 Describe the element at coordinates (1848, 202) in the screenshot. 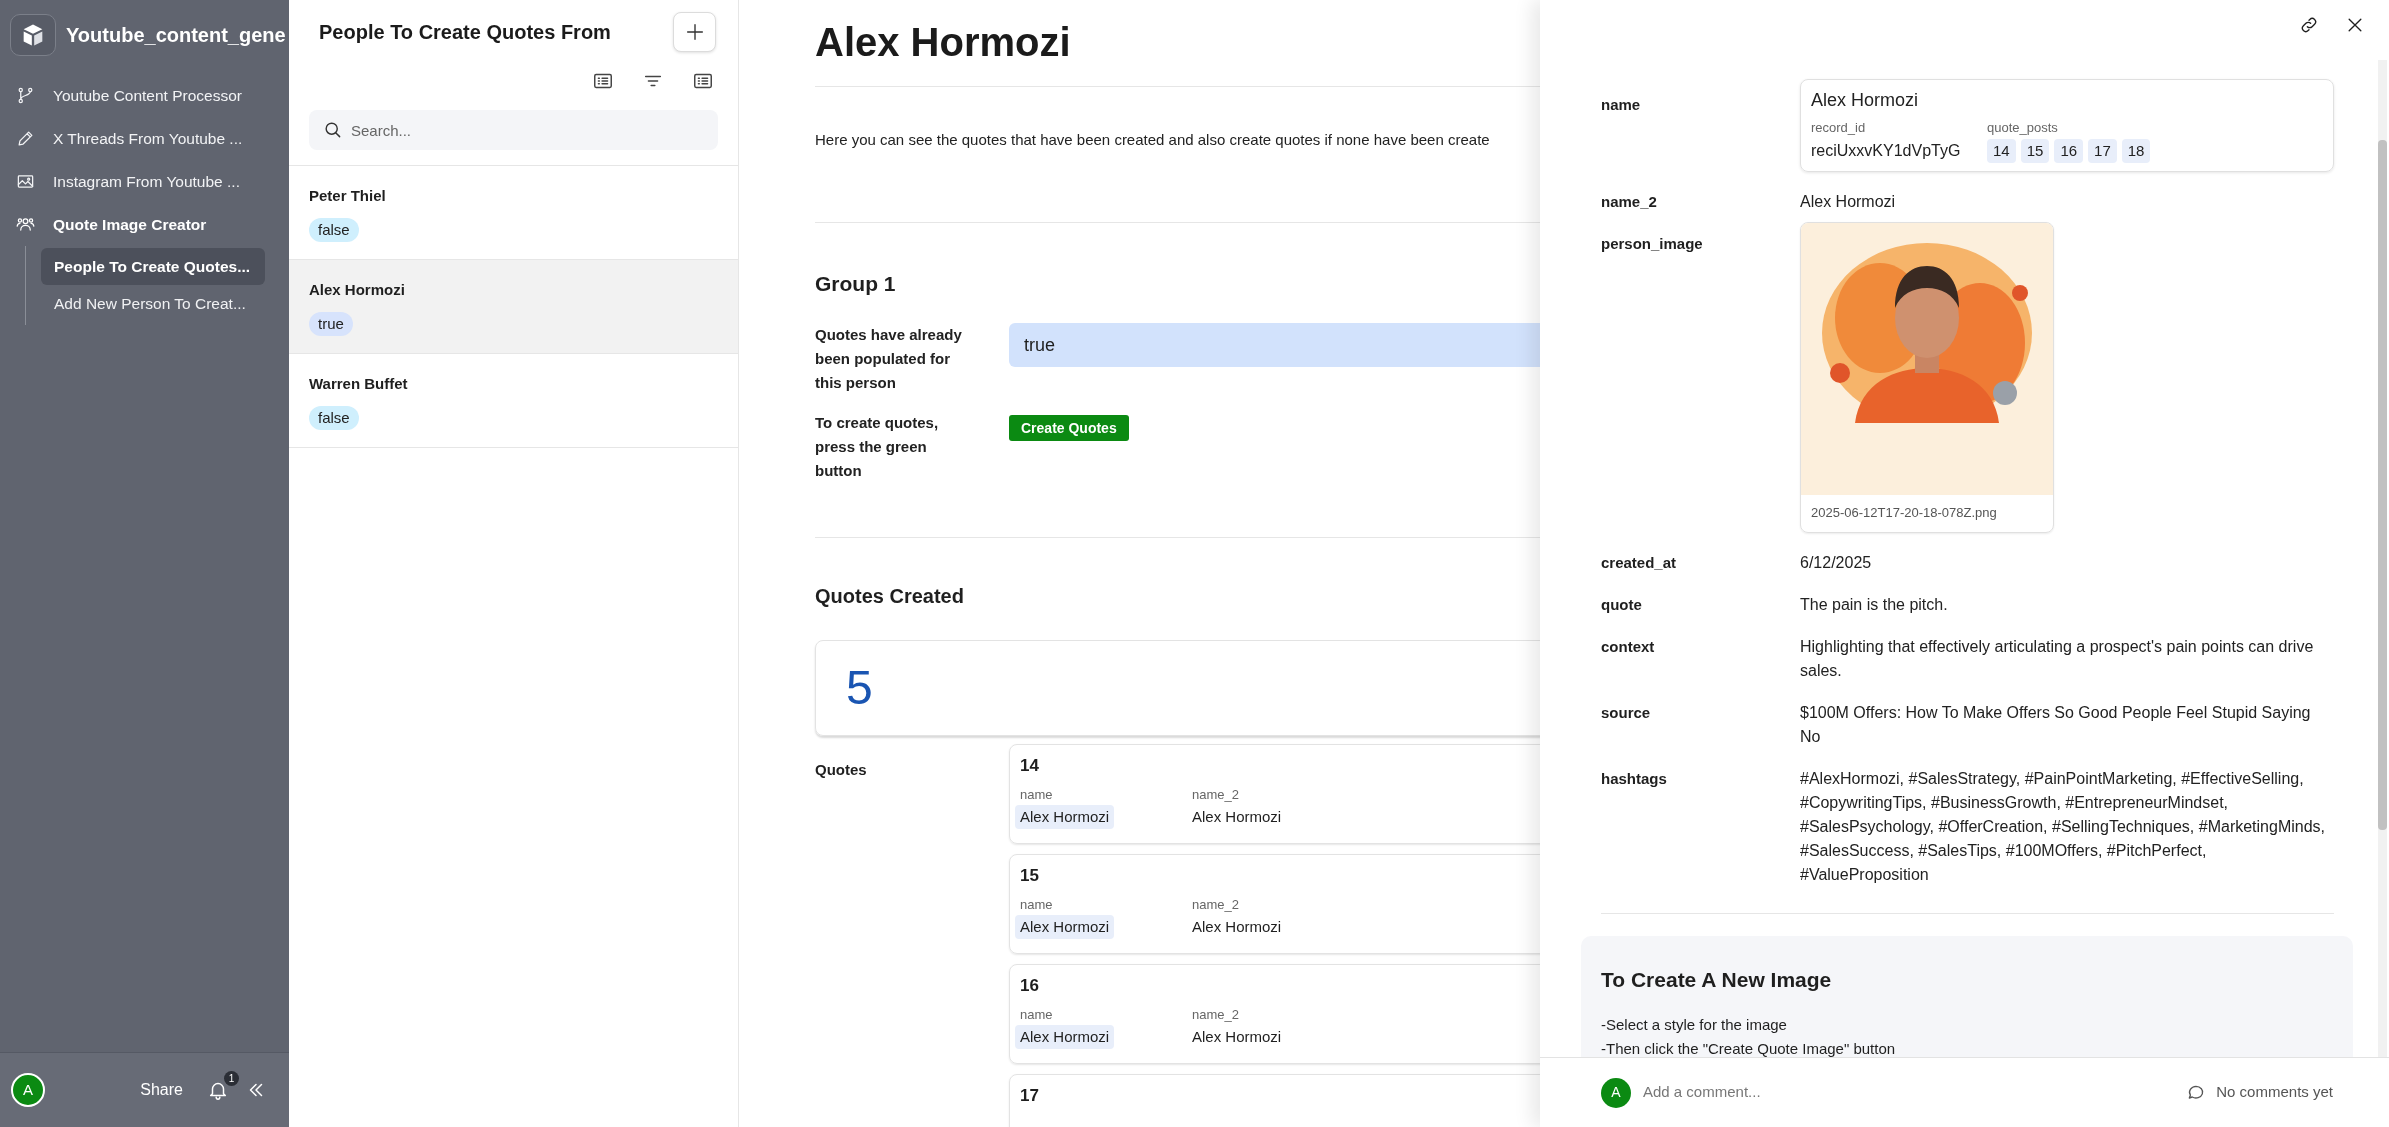

I see `field-value: Alex Hormozi` at that location.